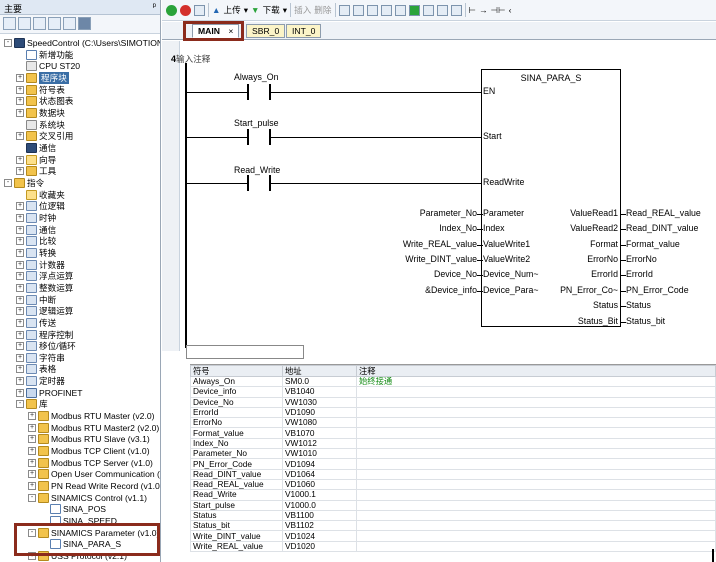 The image size is (716, 562). Describe the element at coordinates (40, 265) in the screenshot. I see `tree-item: + 计数器` at that location.